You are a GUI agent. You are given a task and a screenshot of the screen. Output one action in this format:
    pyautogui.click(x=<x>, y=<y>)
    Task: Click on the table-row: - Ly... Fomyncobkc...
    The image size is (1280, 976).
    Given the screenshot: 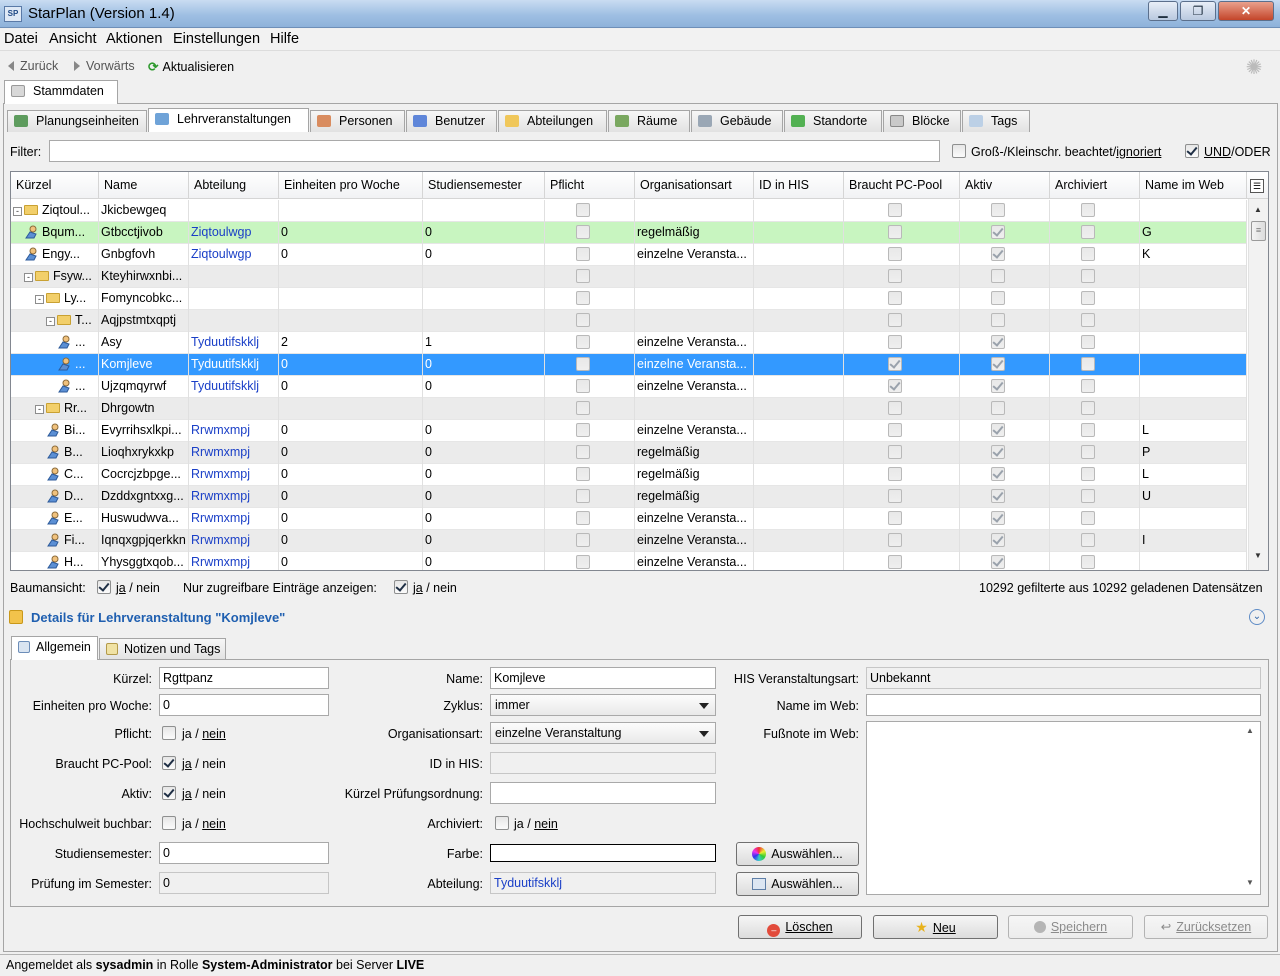 What is the action you would take?
    pyautogui.click(x=629, y=299)
    